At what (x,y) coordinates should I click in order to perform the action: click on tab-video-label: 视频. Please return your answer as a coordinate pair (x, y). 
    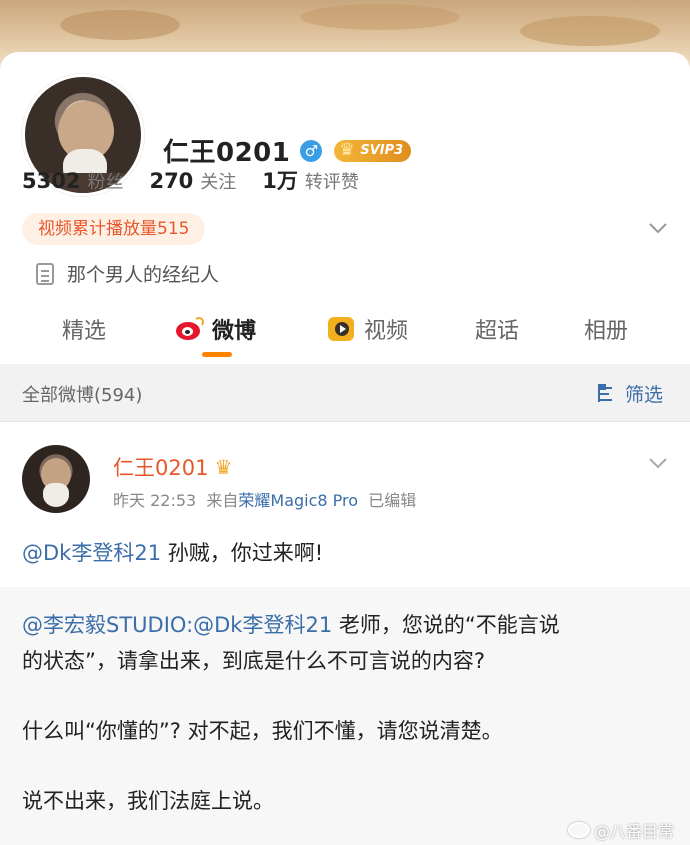
    Looking at the image, I should click on (386, 331).